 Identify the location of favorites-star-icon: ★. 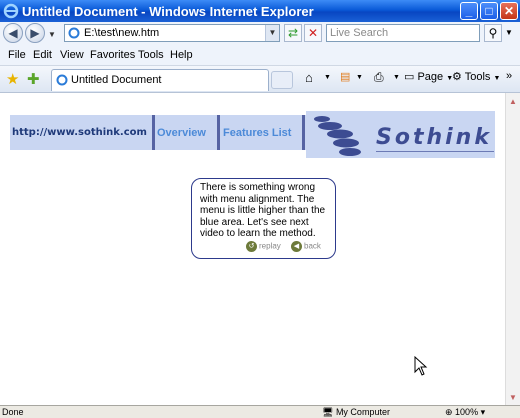
(12, 79).